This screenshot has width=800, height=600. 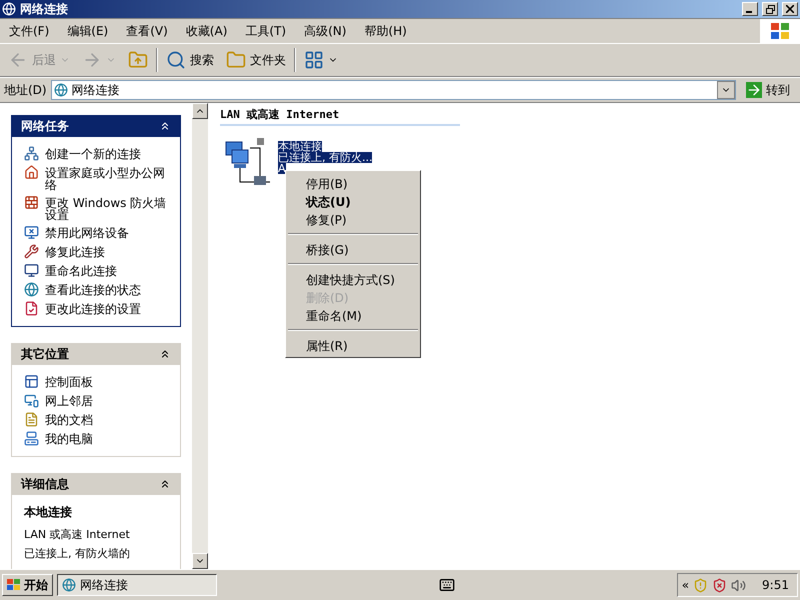 I want to click on menu-item: 高级(N), so click(x=325, y=31).